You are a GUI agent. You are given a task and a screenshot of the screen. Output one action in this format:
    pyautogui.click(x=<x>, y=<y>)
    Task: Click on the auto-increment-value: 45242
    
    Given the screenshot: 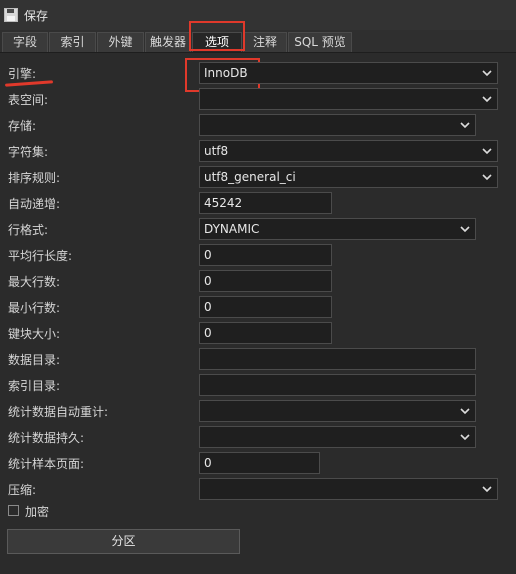 What is the action you would take?
    pyautogui.click(x=223, y=203)
    